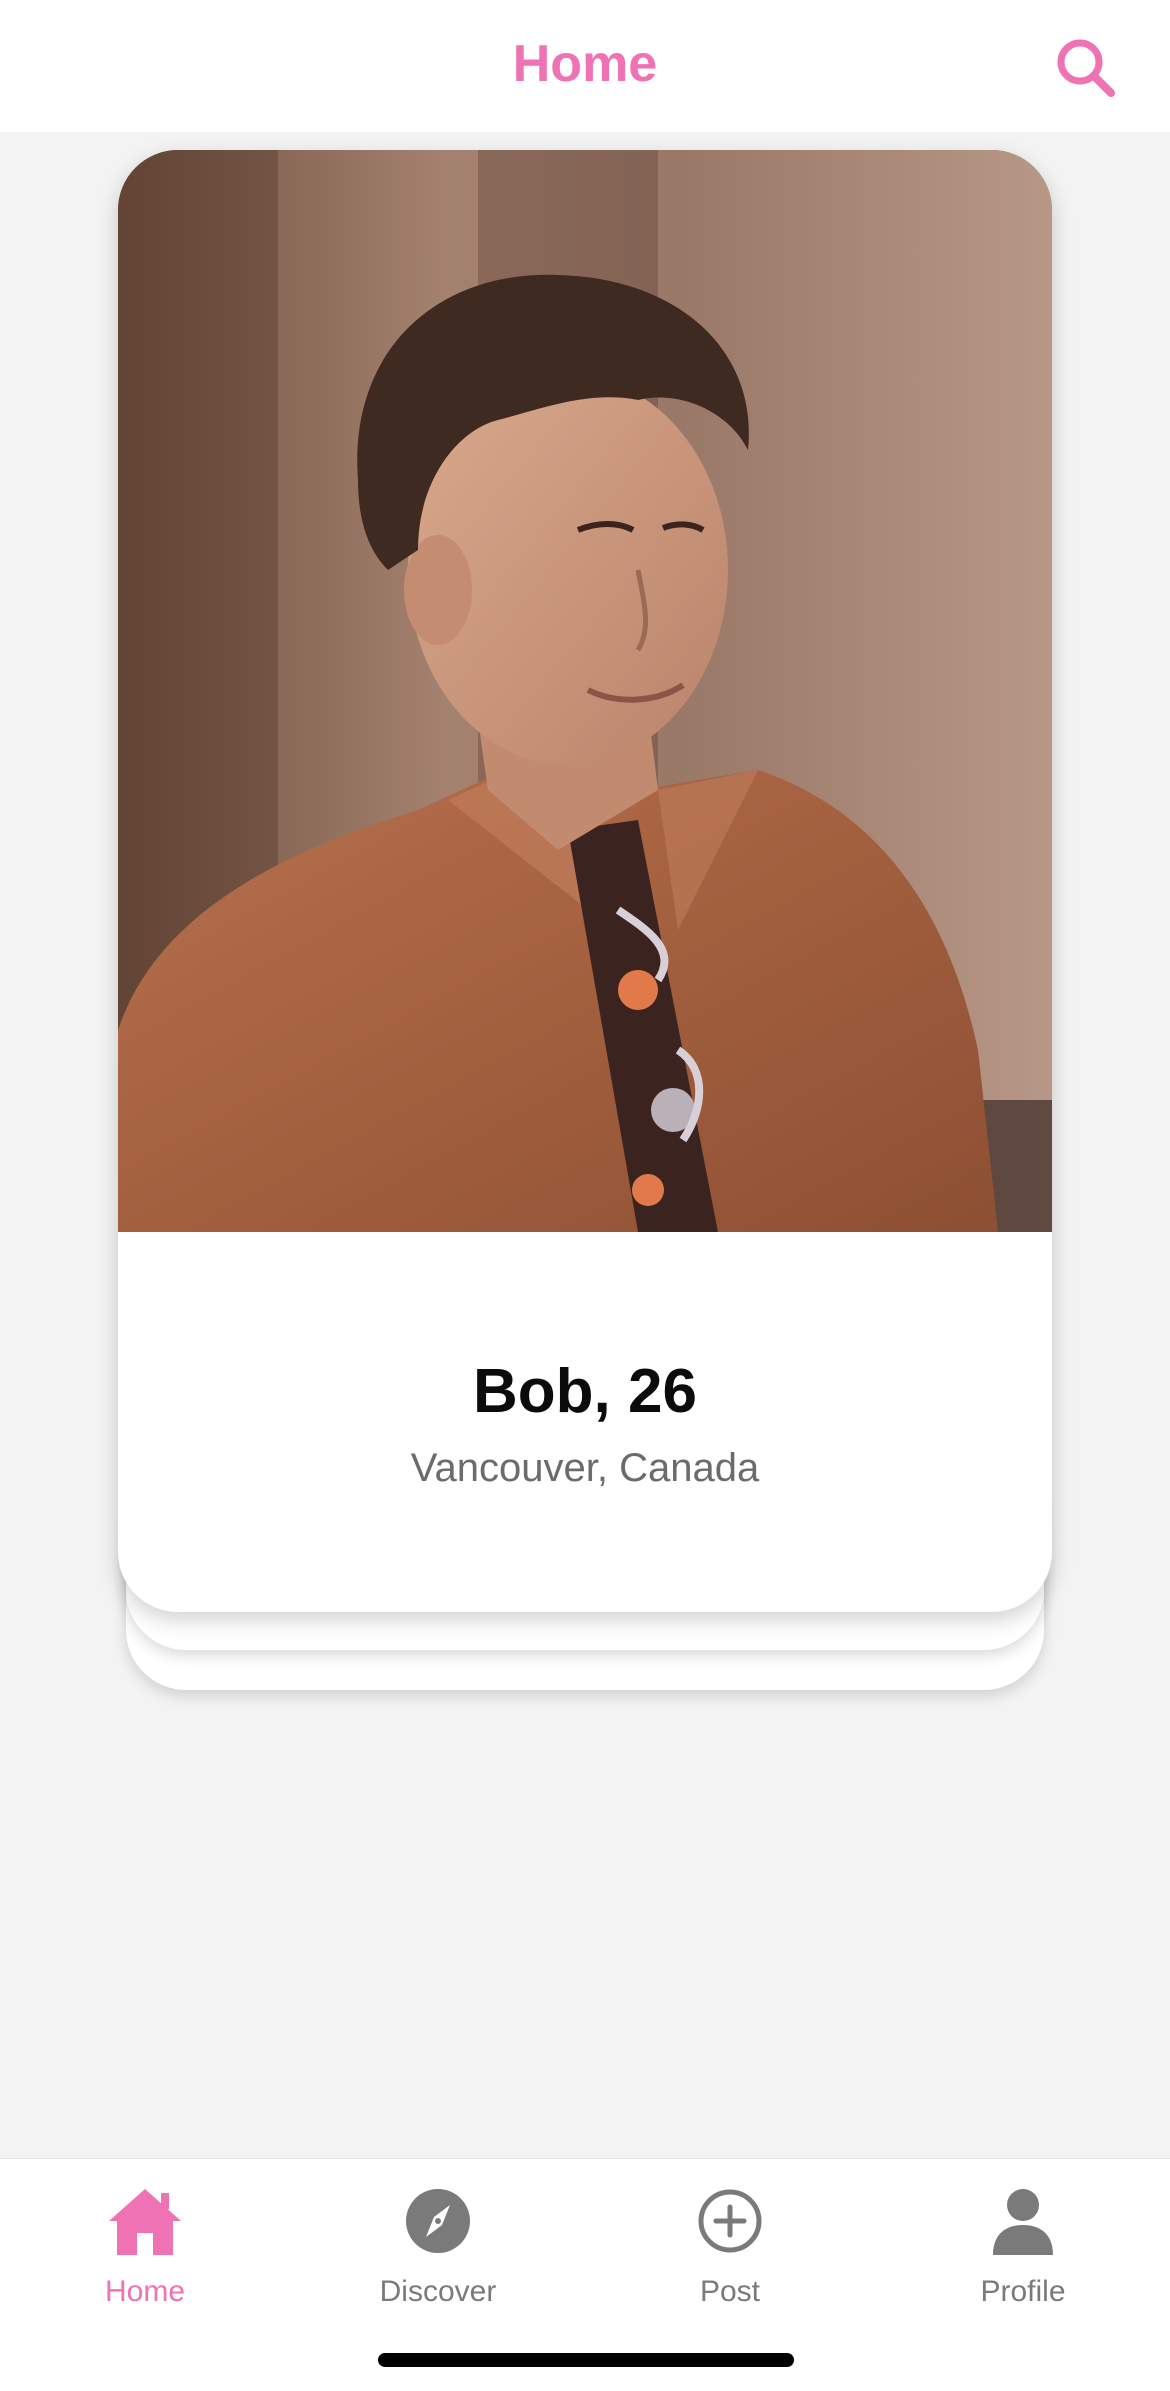 The width and height of the screenshot is (1170, 2391). I want to click on tab-post: Post, so click(730, 2258).